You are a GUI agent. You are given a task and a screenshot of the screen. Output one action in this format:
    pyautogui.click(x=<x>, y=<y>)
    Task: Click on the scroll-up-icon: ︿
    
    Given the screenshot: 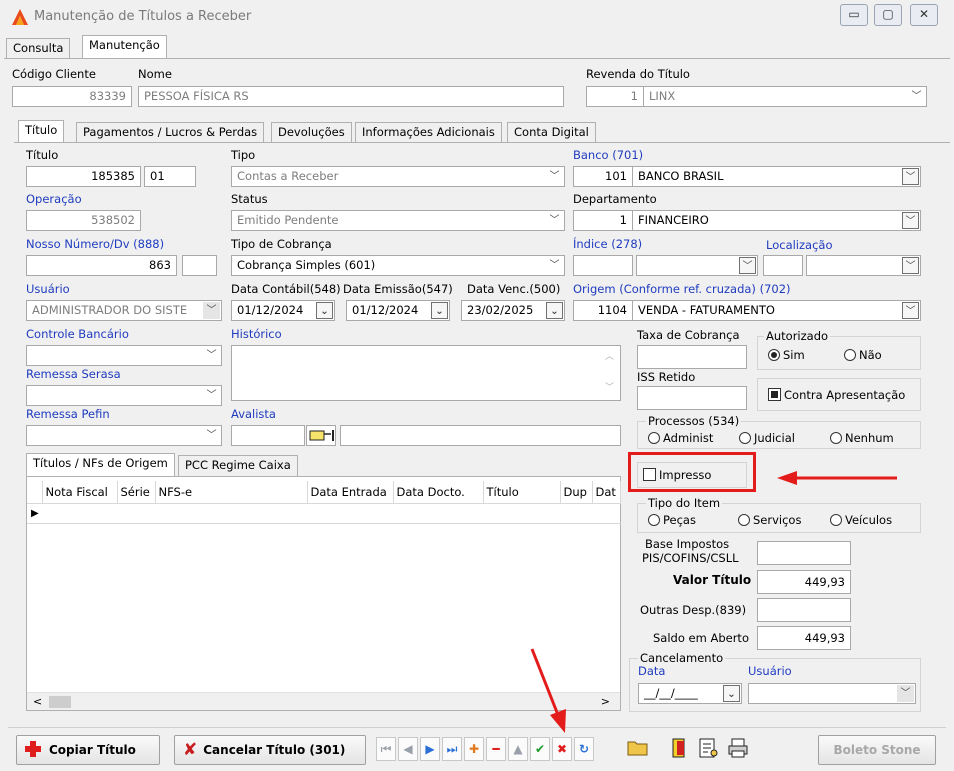 What is the action you would take?
    pyautogui.click(x=609, y=357)
    